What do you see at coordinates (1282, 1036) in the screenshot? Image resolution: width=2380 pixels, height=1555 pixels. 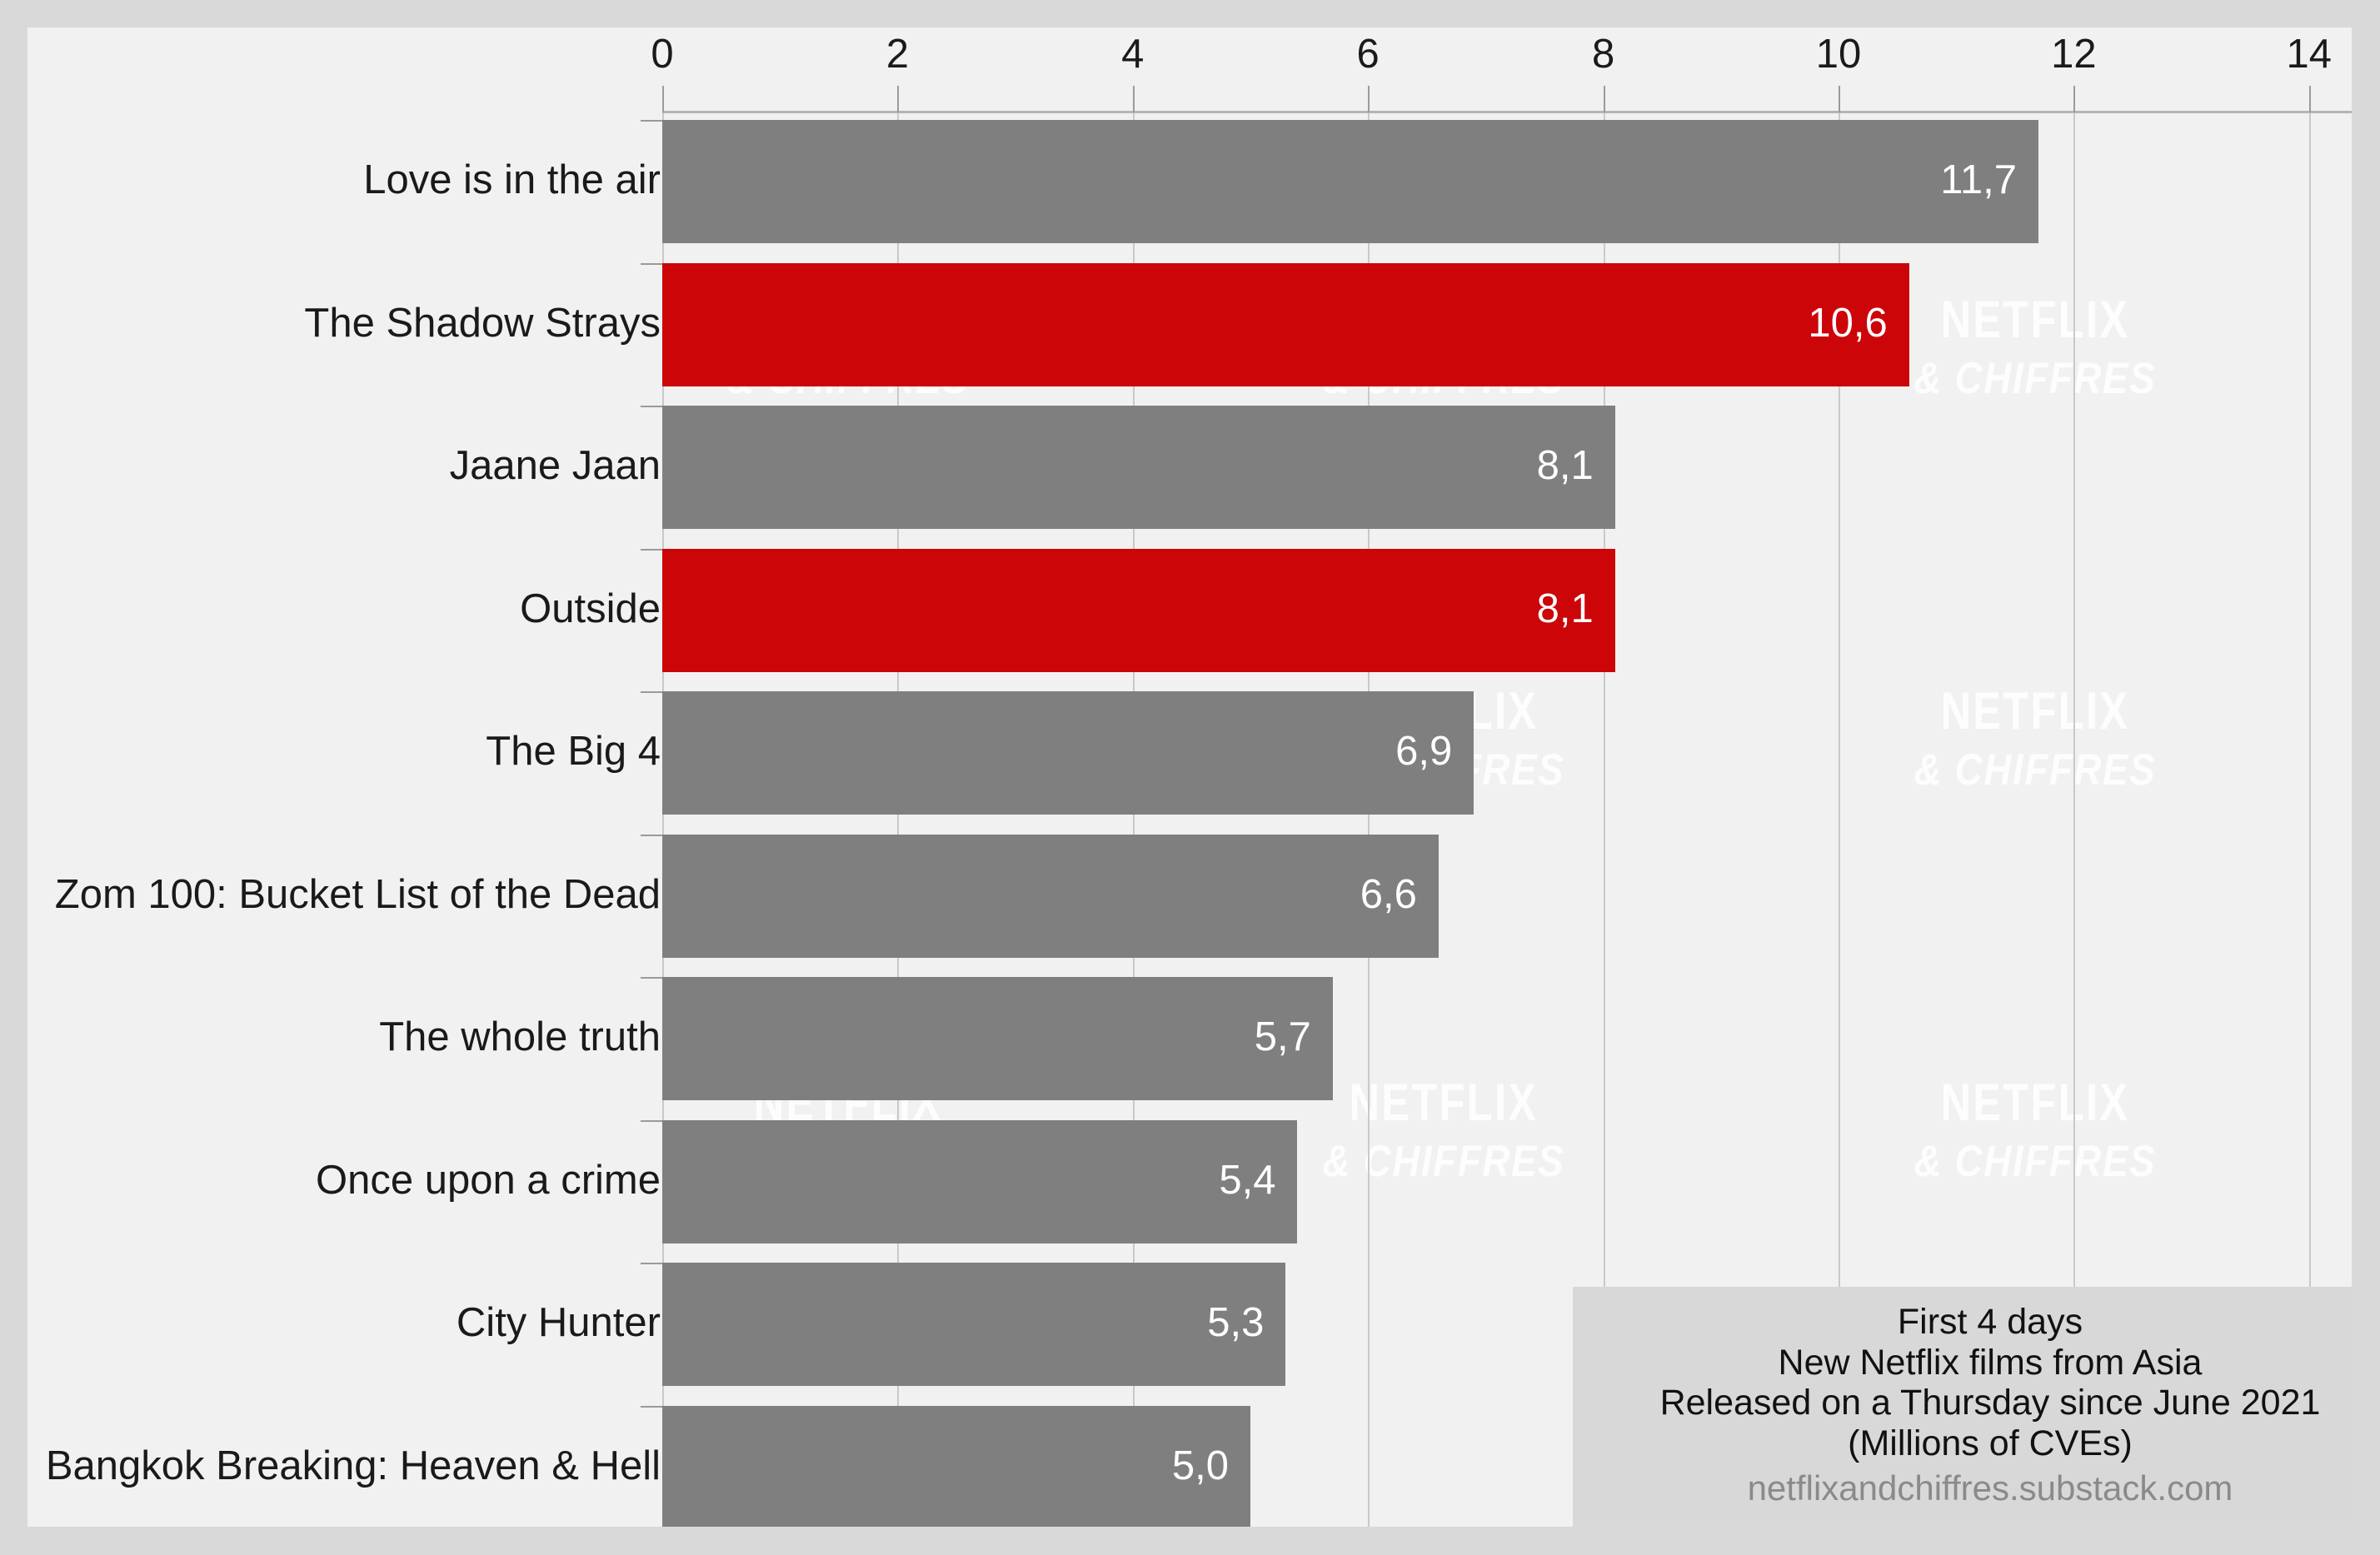 I see `bar-value-label: 5,7` at bounding box center [1282, 1036].